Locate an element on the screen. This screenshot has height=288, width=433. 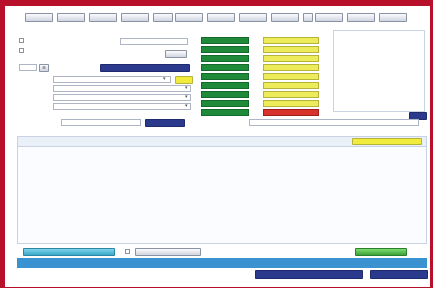
list-icon: ☰ is located at coordinates (44, 67).